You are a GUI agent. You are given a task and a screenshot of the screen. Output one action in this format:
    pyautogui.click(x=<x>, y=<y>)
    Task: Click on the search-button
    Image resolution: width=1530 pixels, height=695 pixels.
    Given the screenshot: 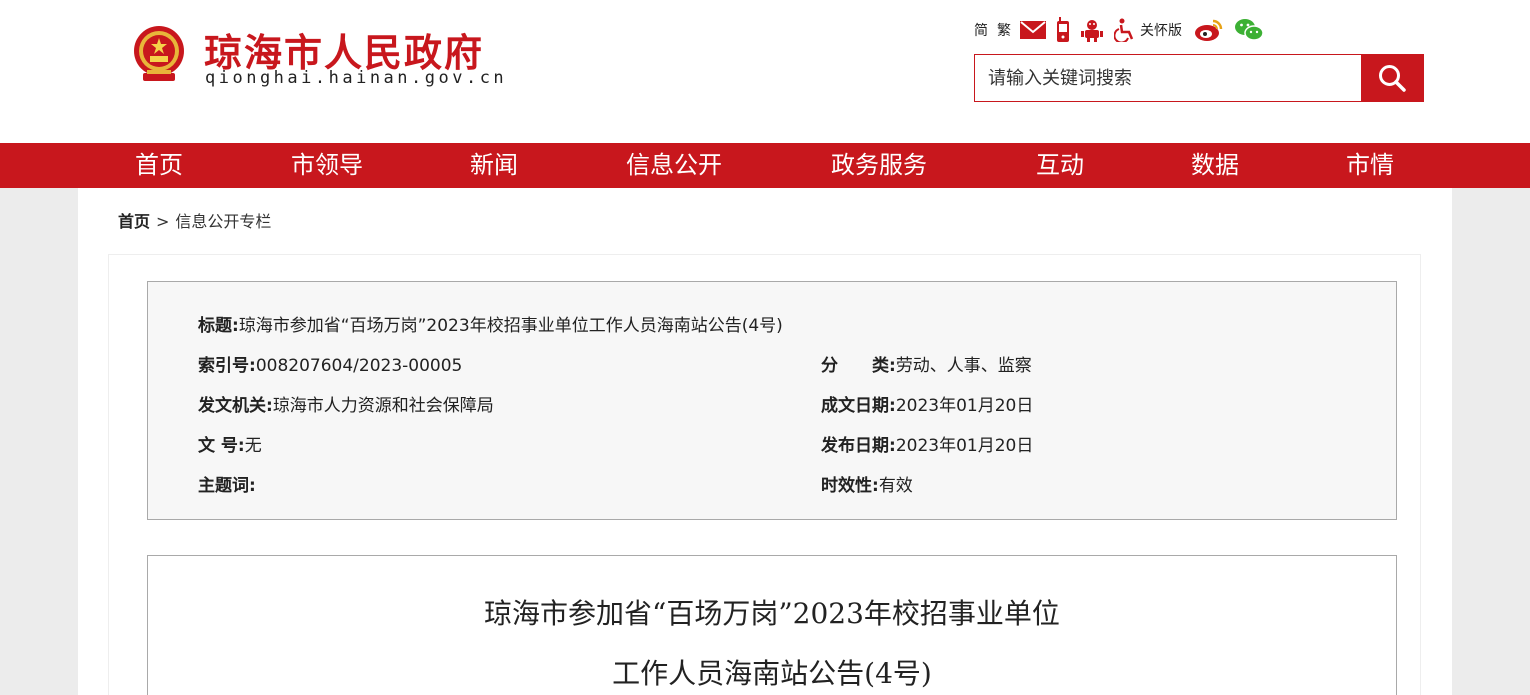 What is the action you would take?
    pyautogui.click(x=1392, y=78)
    